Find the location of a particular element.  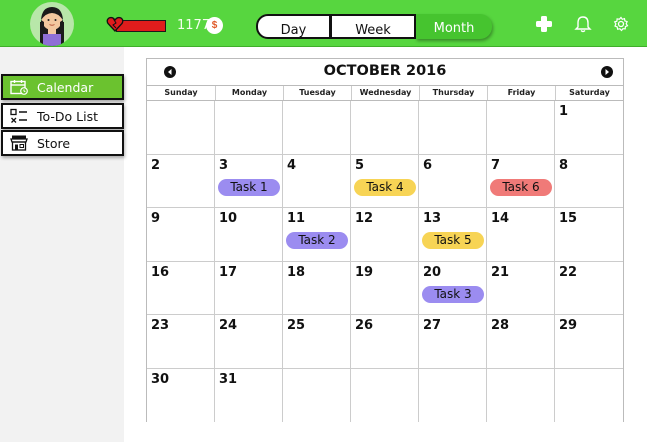

tab-week: Week is located at coordinates (373, 26).